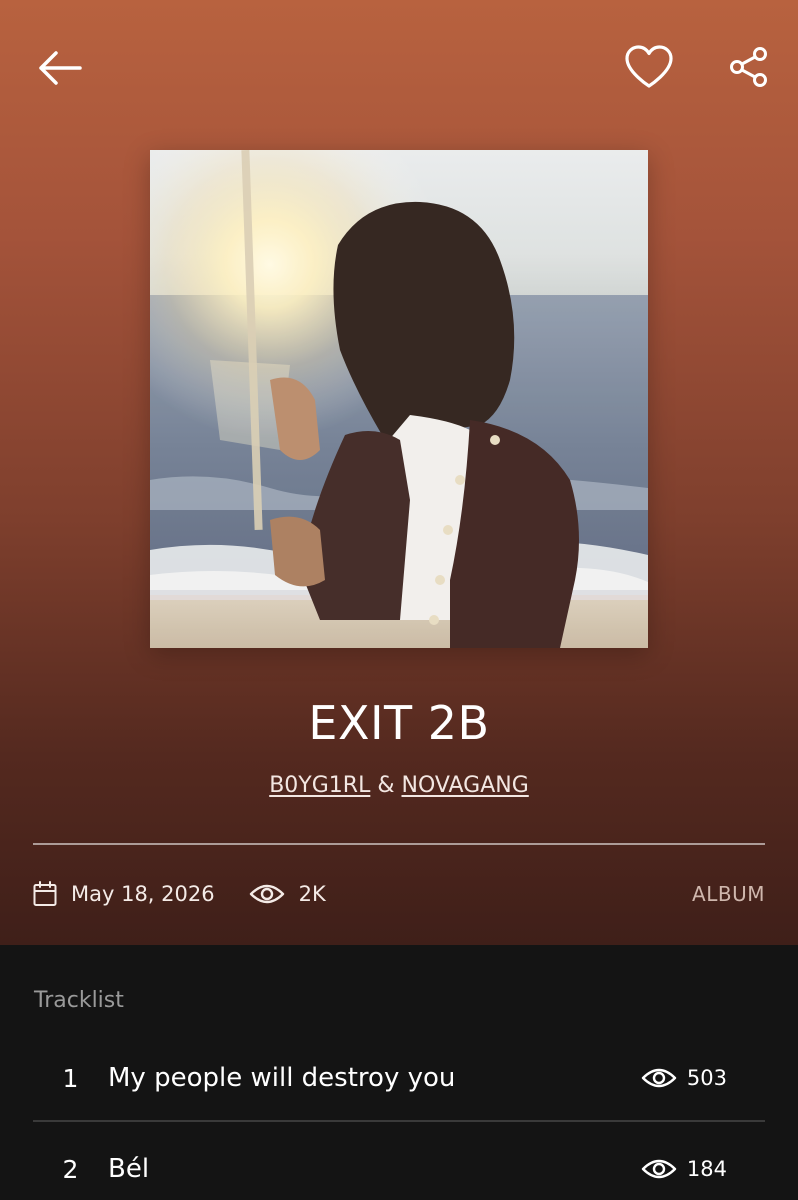 Image resolution: width=798 pixels, height=1200 pixels. Describe the element at coordinates (464, 785) in the screenshot. I see `artist-link: NOVAGANG` at that location.